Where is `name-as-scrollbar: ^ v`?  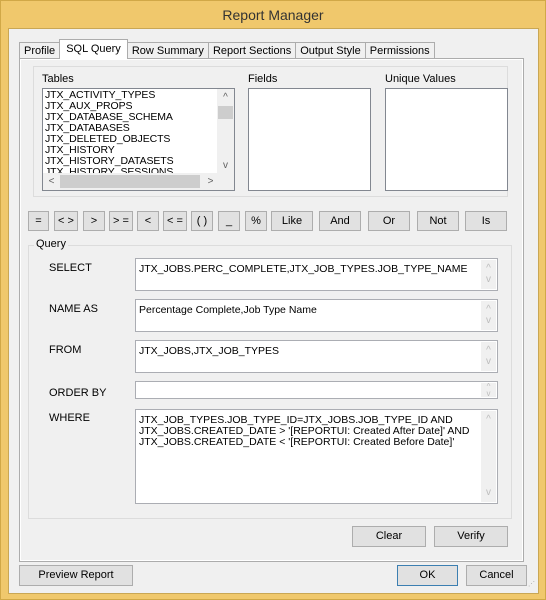
name-as-scrollbar: ^ v is located at coordinates (488, 315).